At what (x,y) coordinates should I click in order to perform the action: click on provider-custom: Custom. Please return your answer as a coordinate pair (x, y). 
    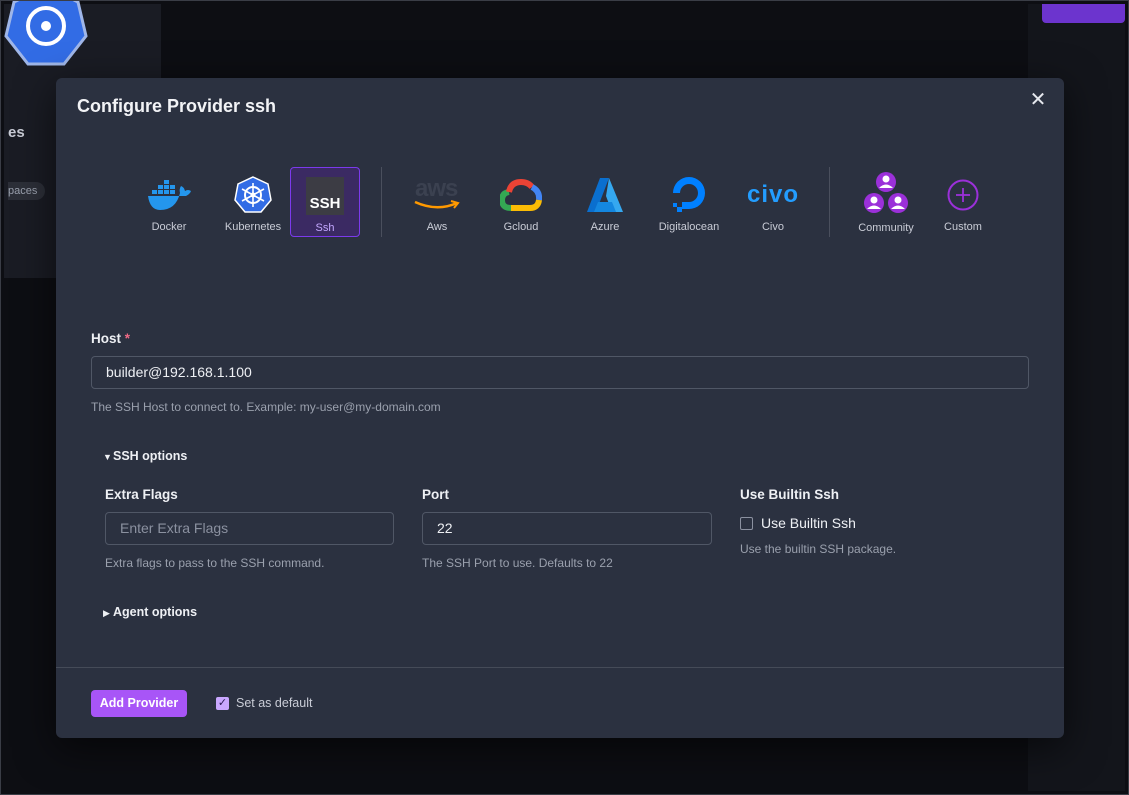
    Looking at the image, I should click on (963, 202).